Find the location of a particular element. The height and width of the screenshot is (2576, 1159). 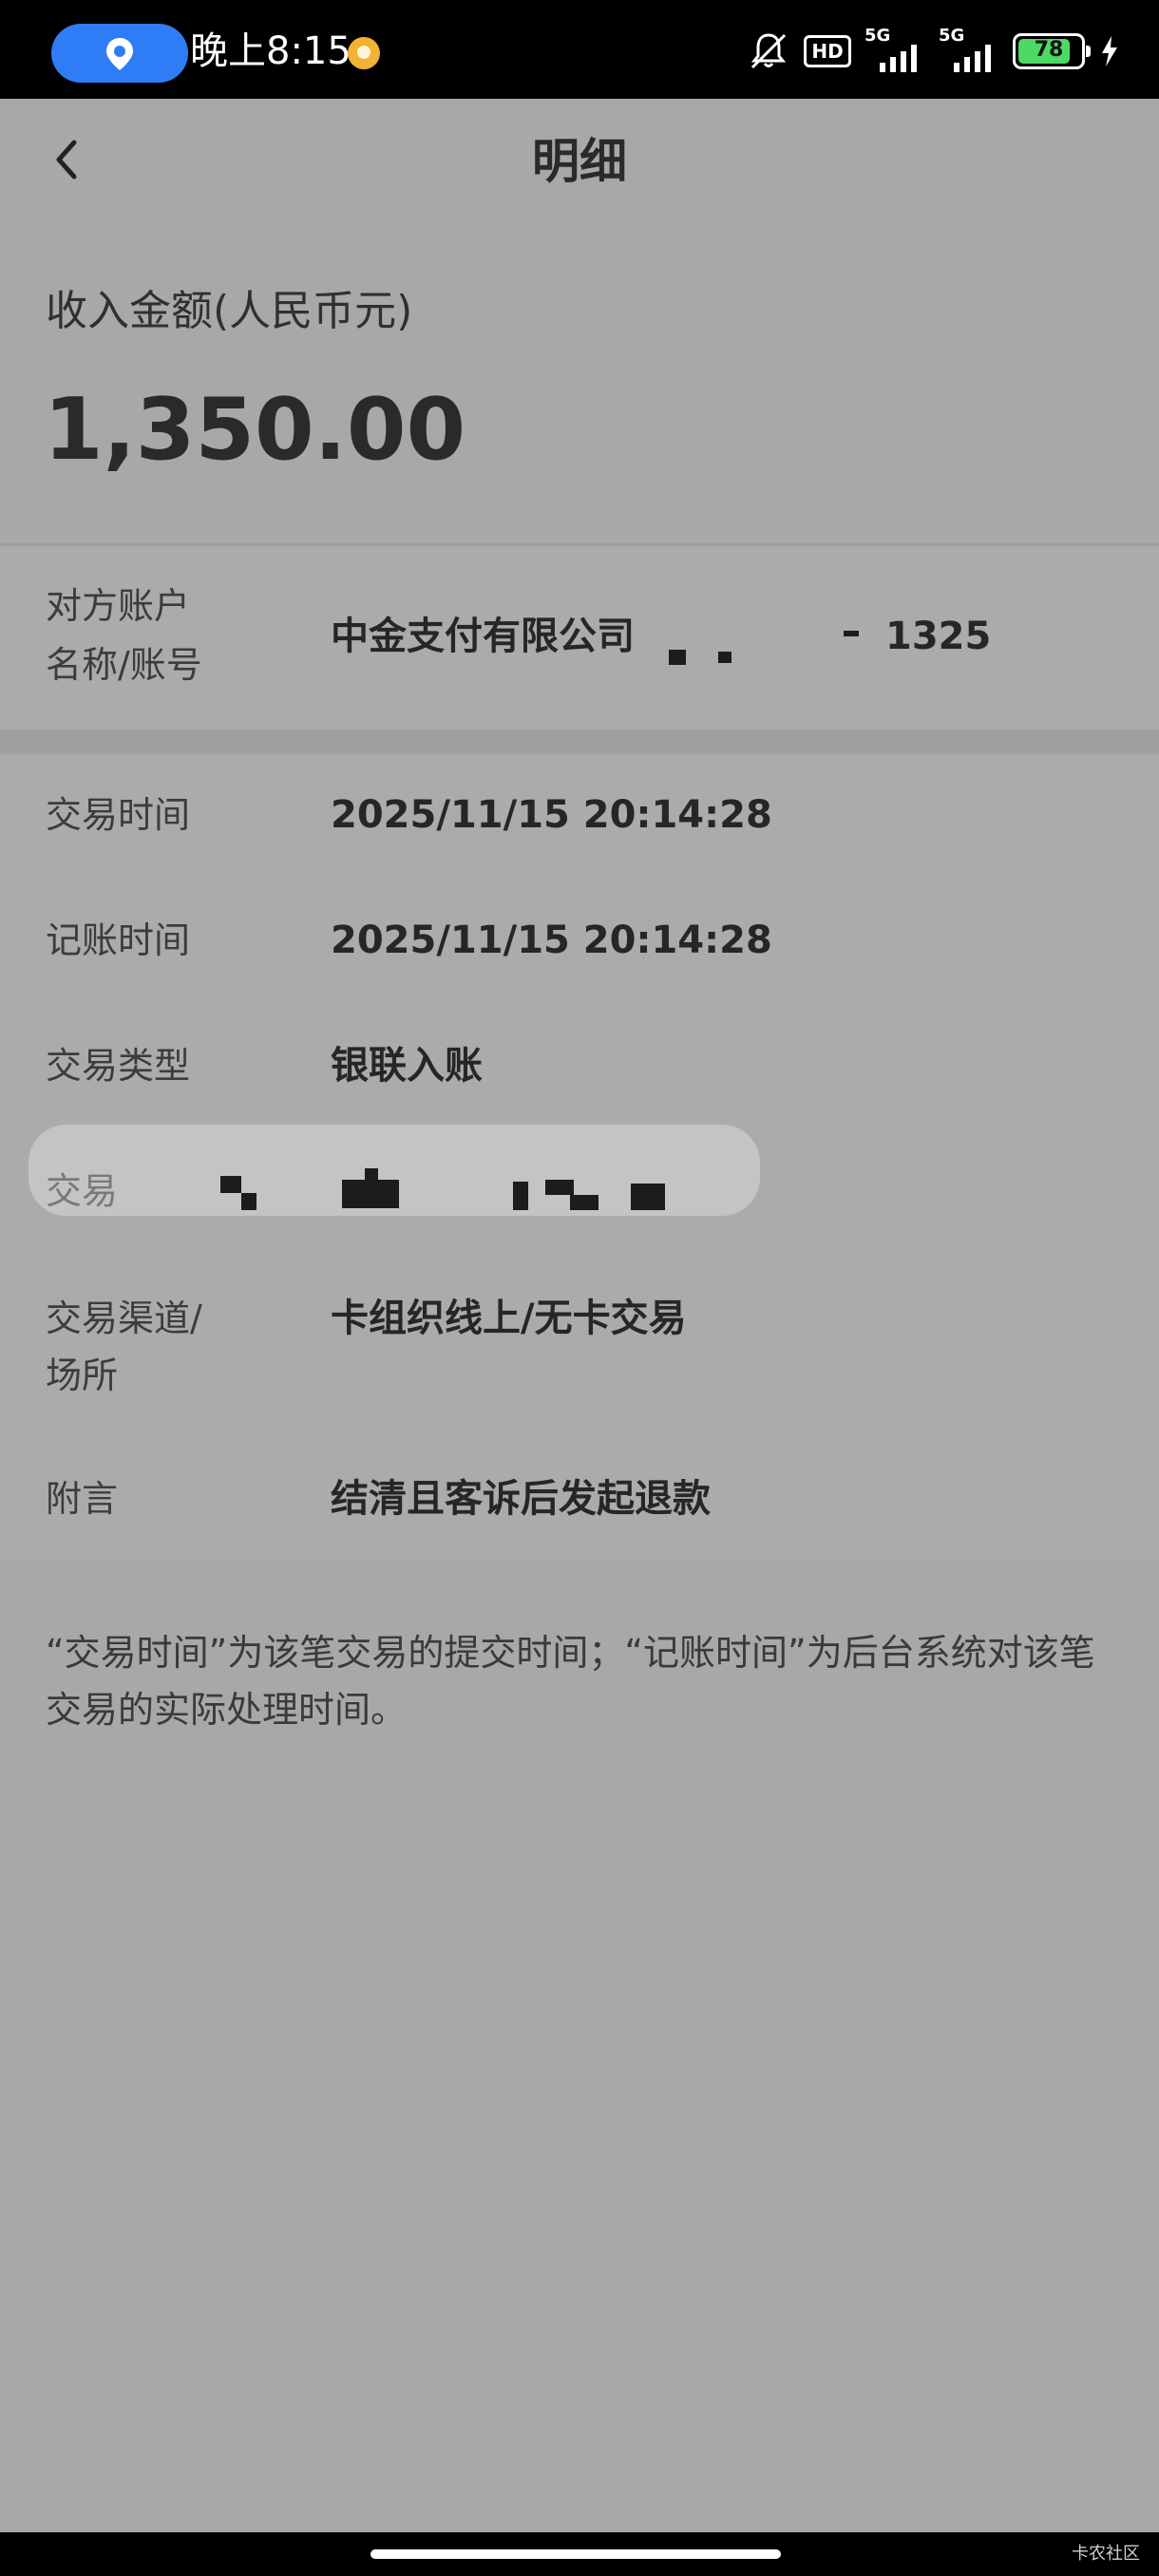

status-time: 晚上8:15 is located at coordinates (271, 51).